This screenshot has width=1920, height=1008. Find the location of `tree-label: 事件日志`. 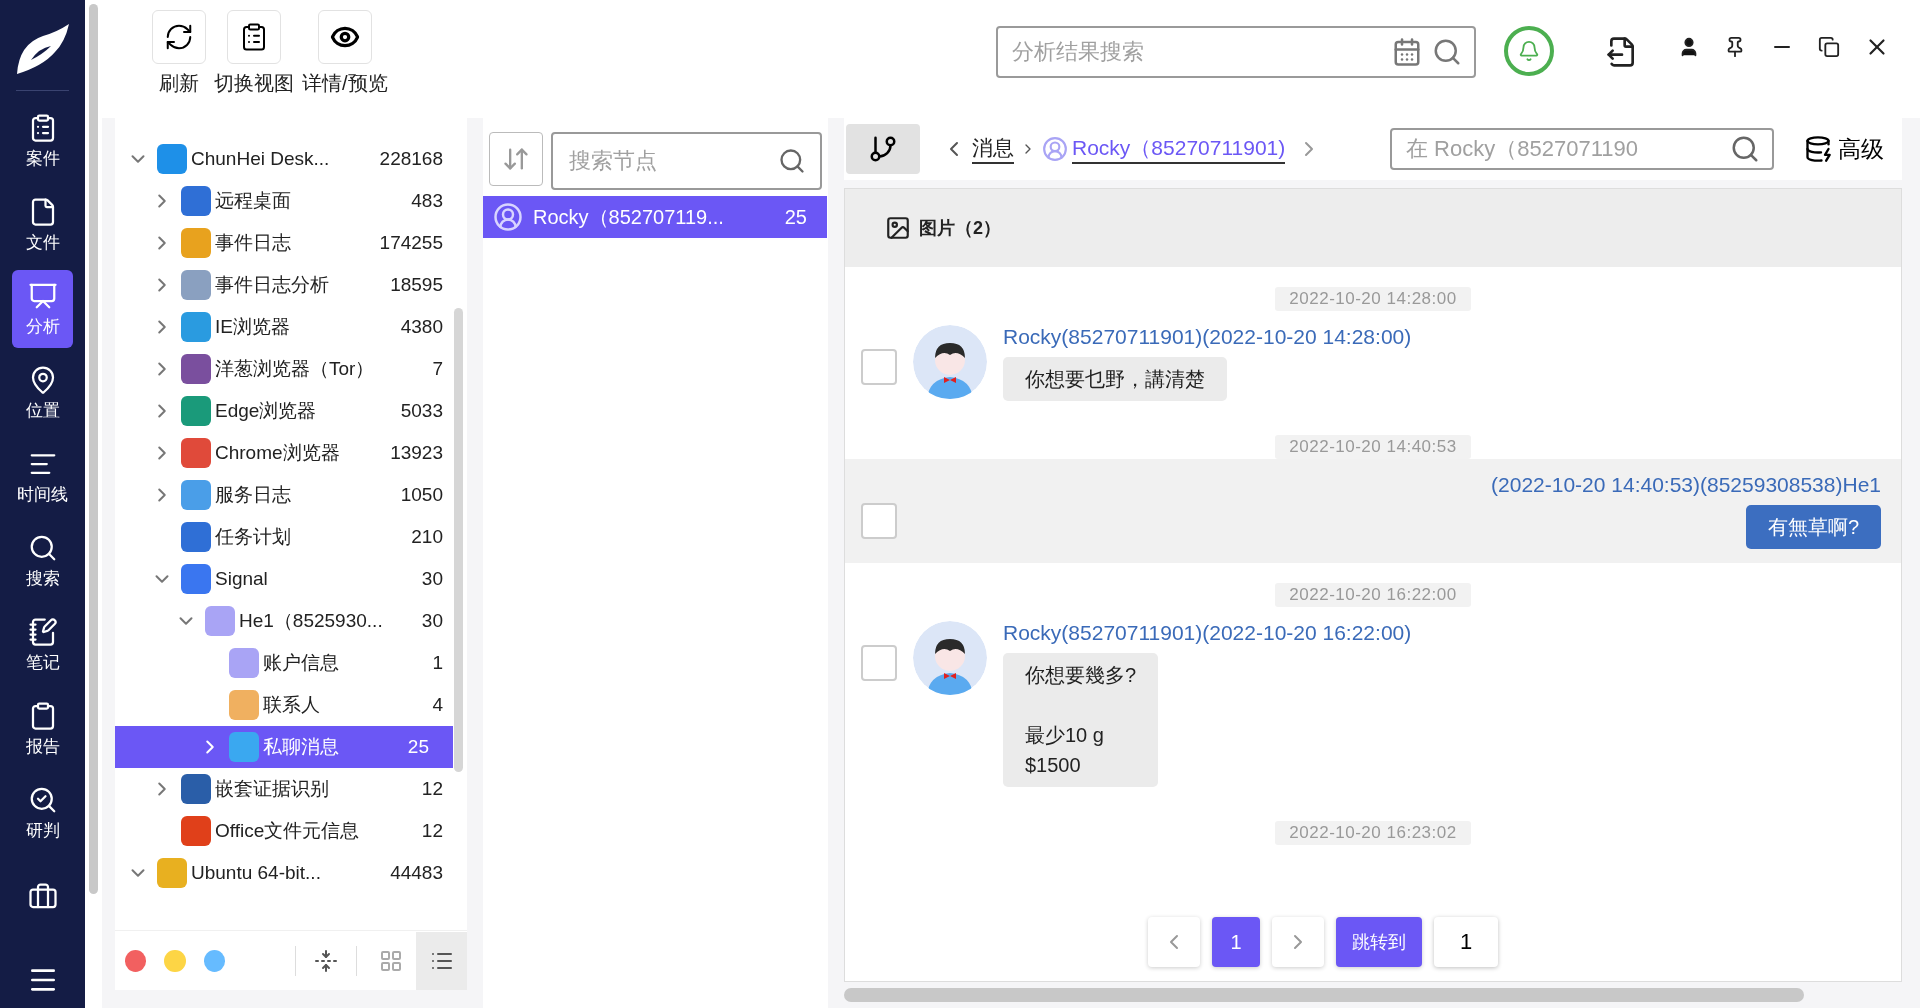

tree-label: 事件日志 is located at coordinates (253, 243).